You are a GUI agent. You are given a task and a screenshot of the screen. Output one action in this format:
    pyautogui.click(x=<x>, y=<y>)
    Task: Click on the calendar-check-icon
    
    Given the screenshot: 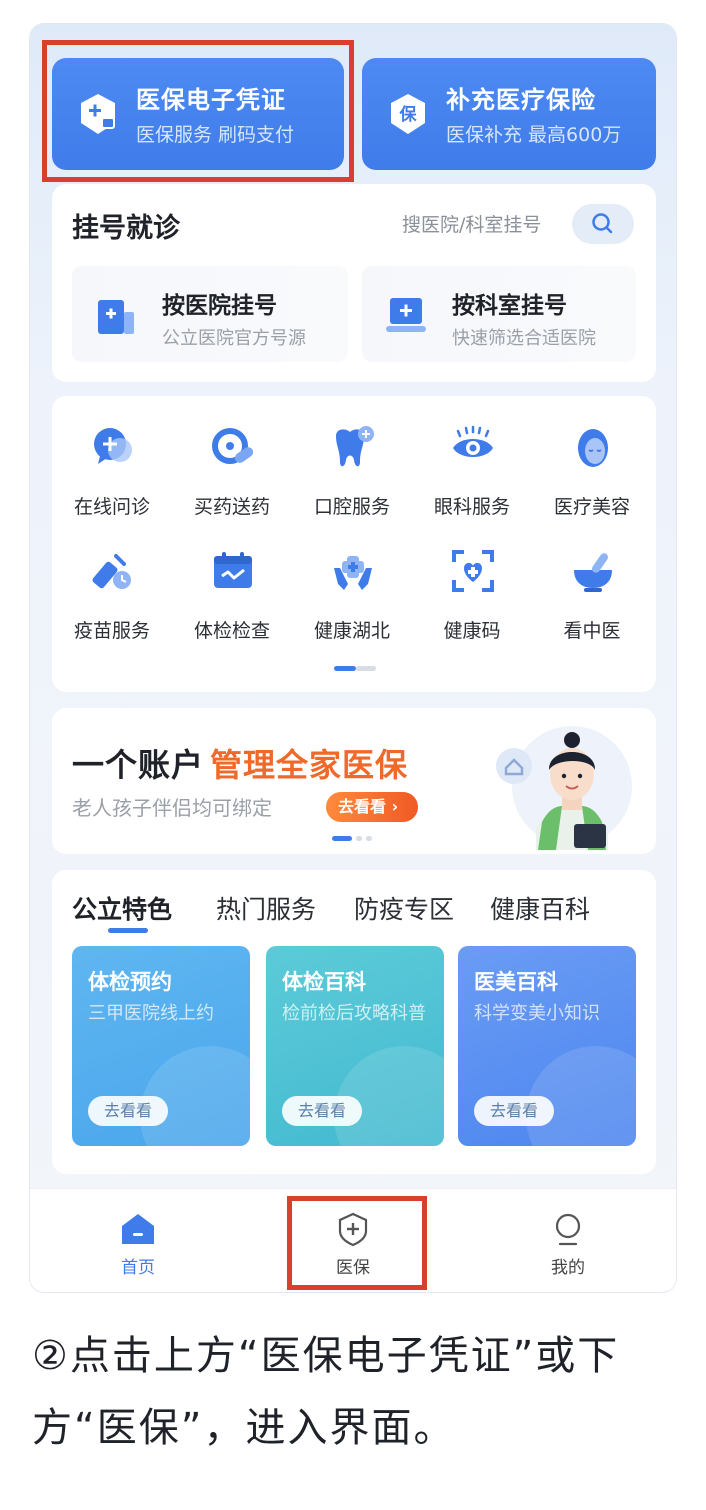 What is the action you would take?
    pyautogui.click(x=233, y=570)
    